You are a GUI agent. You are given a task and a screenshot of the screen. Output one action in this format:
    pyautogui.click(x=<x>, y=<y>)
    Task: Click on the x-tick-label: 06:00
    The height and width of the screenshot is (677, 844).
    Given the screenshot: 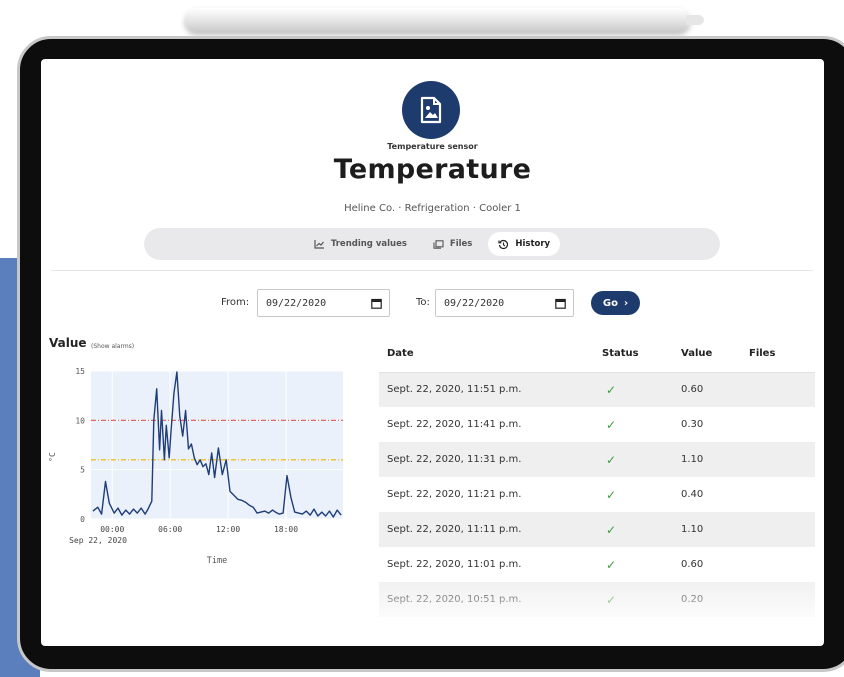 What is the action you would take?
    pyautogui.click(x=170, y=529)
    